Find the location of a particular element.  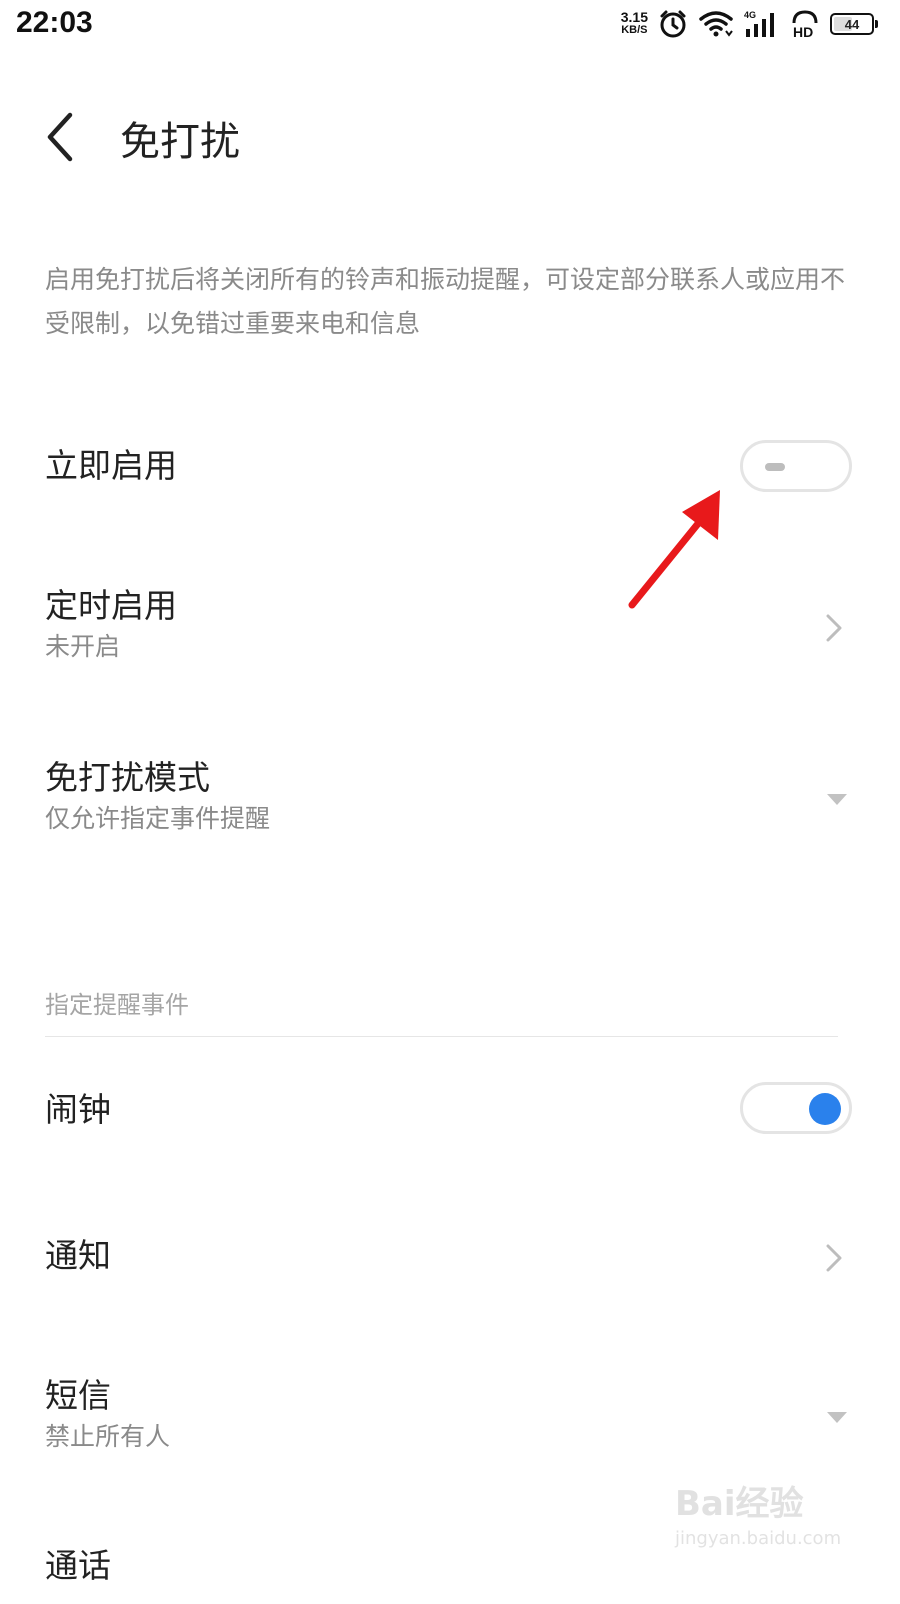

enable-now-toggle is located at coordinates (796, 466).